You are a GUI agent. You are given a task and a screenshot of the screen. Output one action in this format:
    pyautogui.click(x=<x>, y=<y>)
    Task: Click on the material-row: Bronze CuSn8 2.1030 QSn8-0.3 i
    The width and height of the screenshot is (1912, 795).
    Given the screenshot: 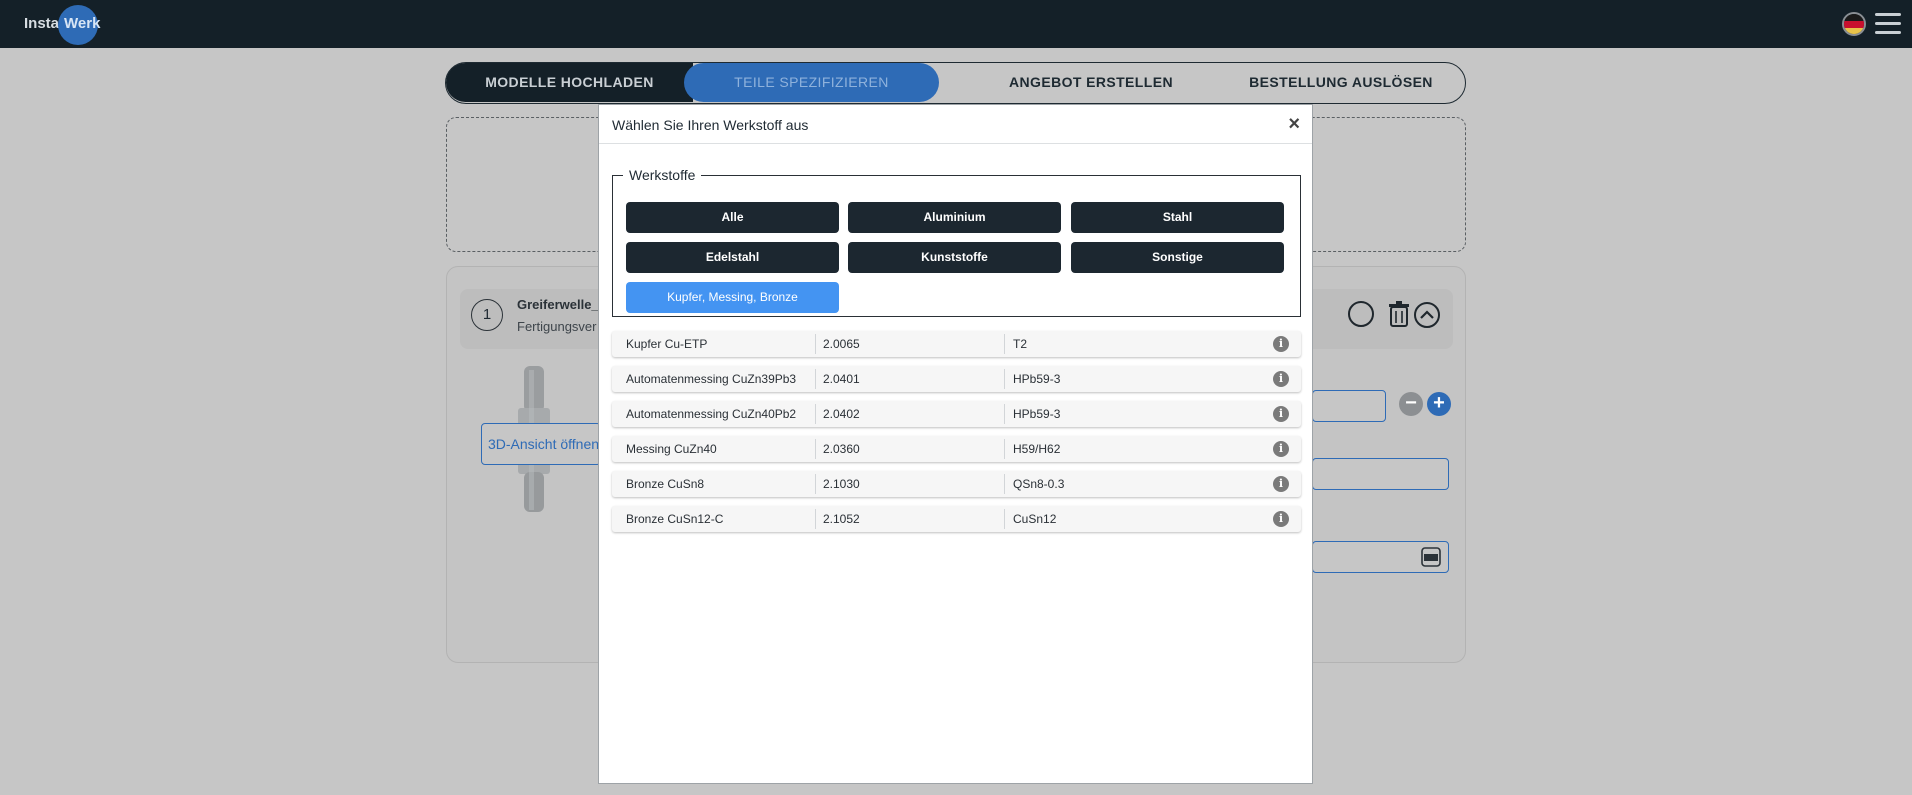 What is the action you would take?
    pyautogui.click(x=956, y=484)
    